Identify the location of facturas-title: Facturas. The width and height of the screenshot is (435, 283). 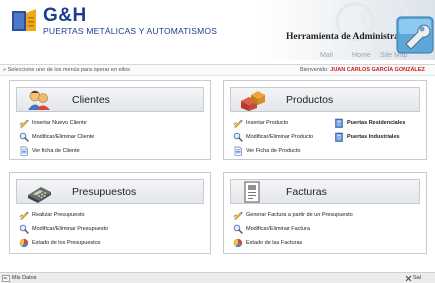
(306, 192).